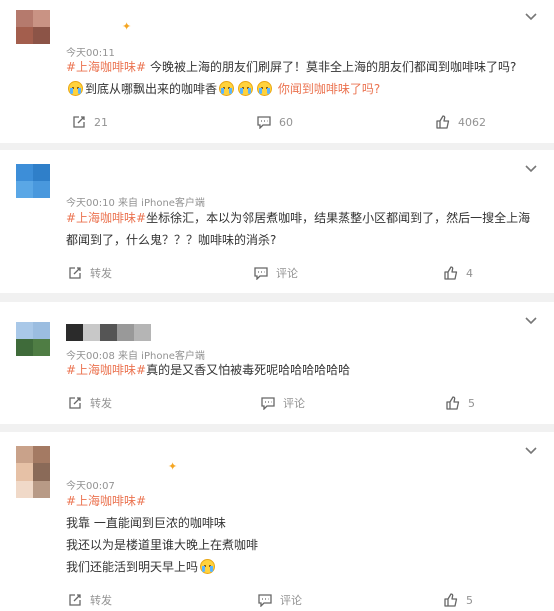 The image size is (554, 611). Describe the element at coordinates (146, 523) in the screenshot. I see `comment-body: 我靠 一直能闻到巨浓的咖啡味` at that location.